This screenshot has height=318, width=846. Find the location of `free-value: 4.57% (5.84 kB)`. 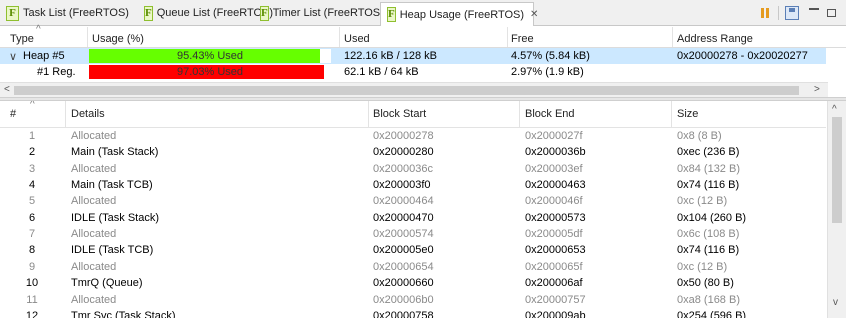

free-value: 4.57% (5.84 kB) is located at coordinates (550, 56).